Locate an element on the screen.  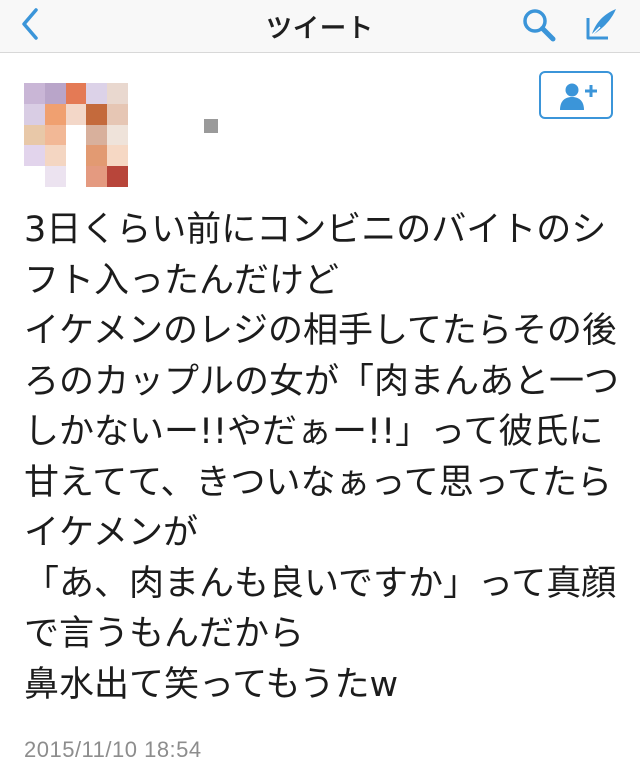
follow-button is located at coordinates (576, 95).